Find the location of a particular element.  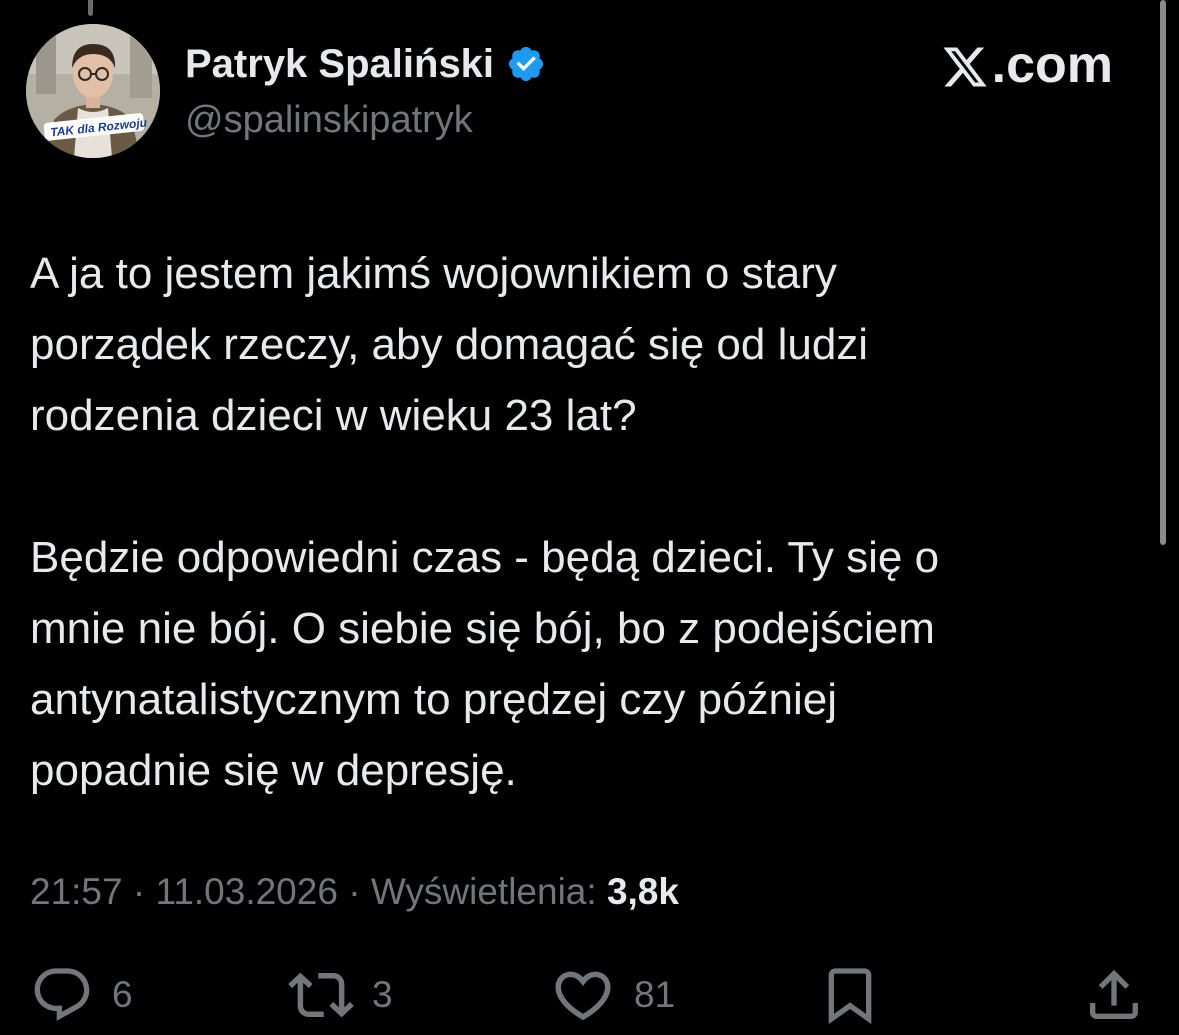

action-bar: 6 3 81 is located at coordinates (589, 995).